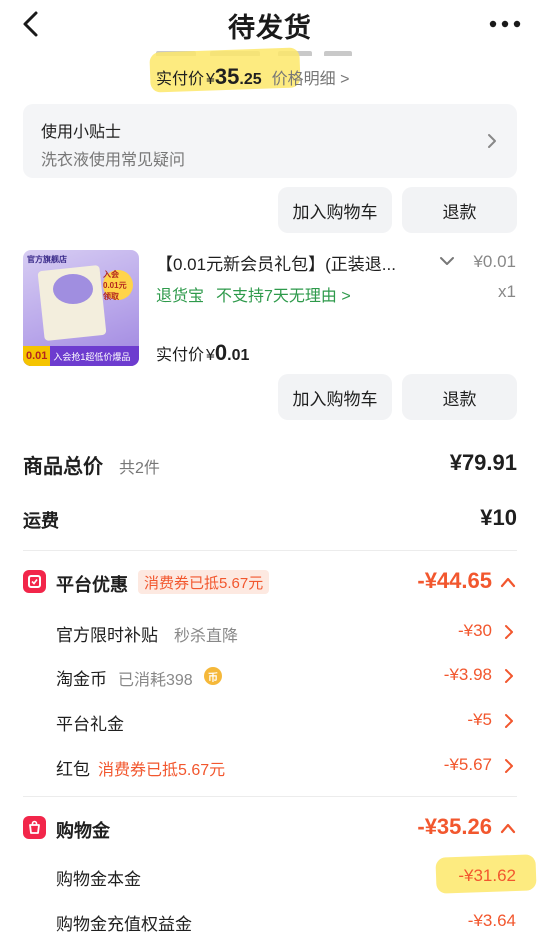  I want to click on shipping-label: 运费, so click(41, 521).